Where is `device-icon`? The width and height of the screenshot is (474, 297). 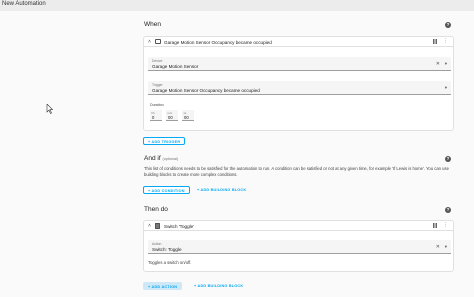 device-icon is located at coordinates (158, 41).